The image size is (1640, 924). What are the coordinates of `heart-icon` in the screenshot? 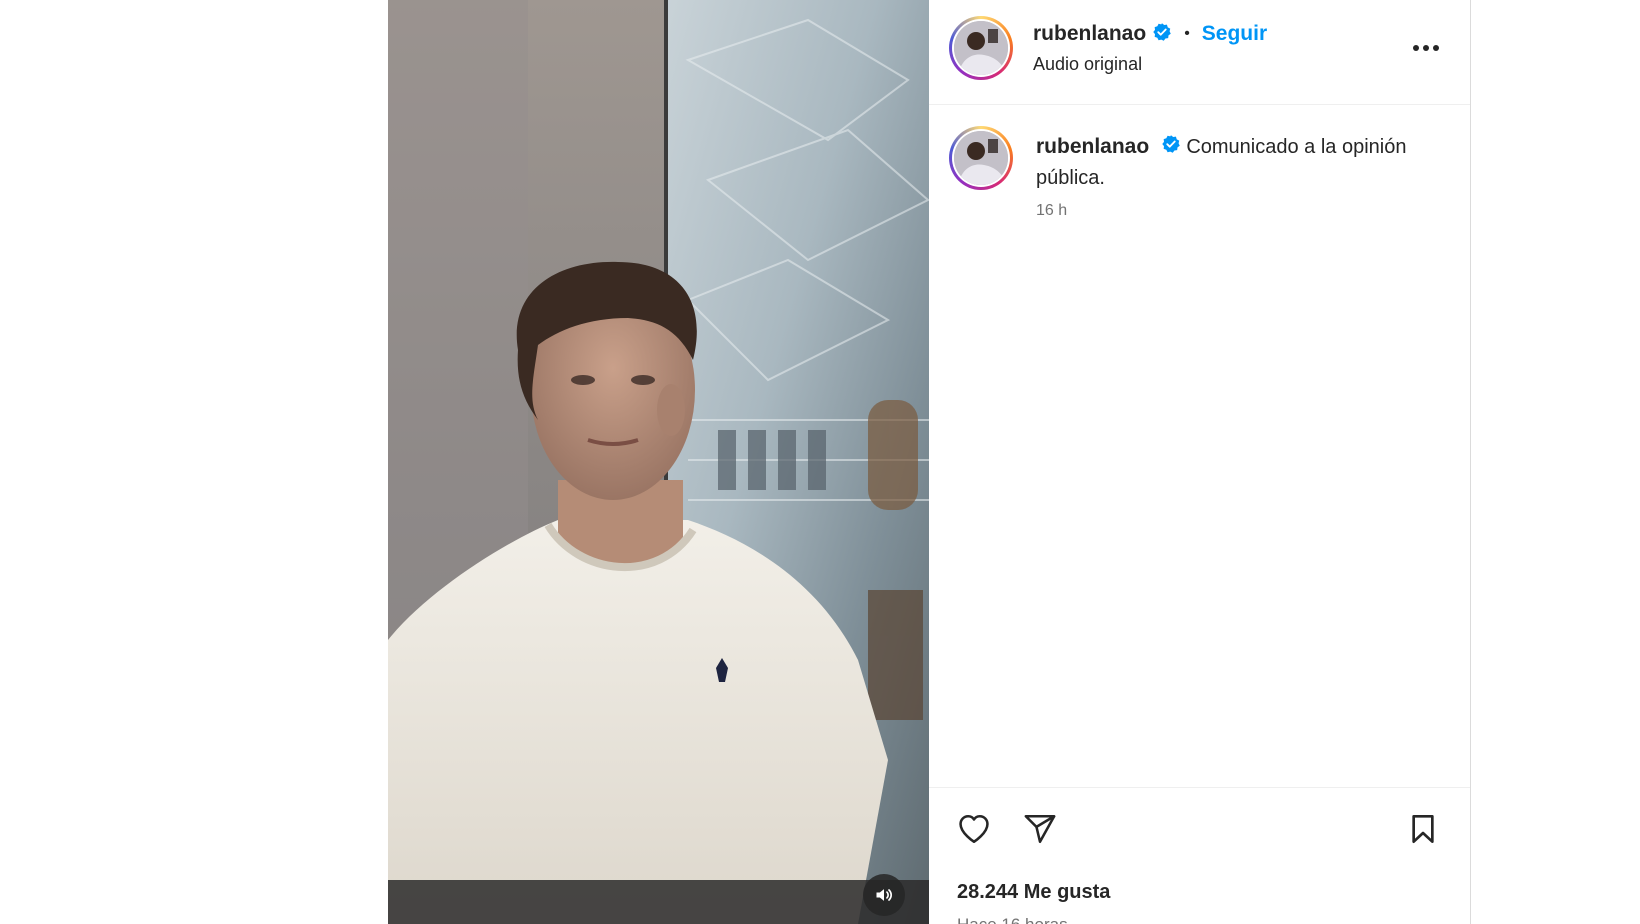 It's located at (974, 829).